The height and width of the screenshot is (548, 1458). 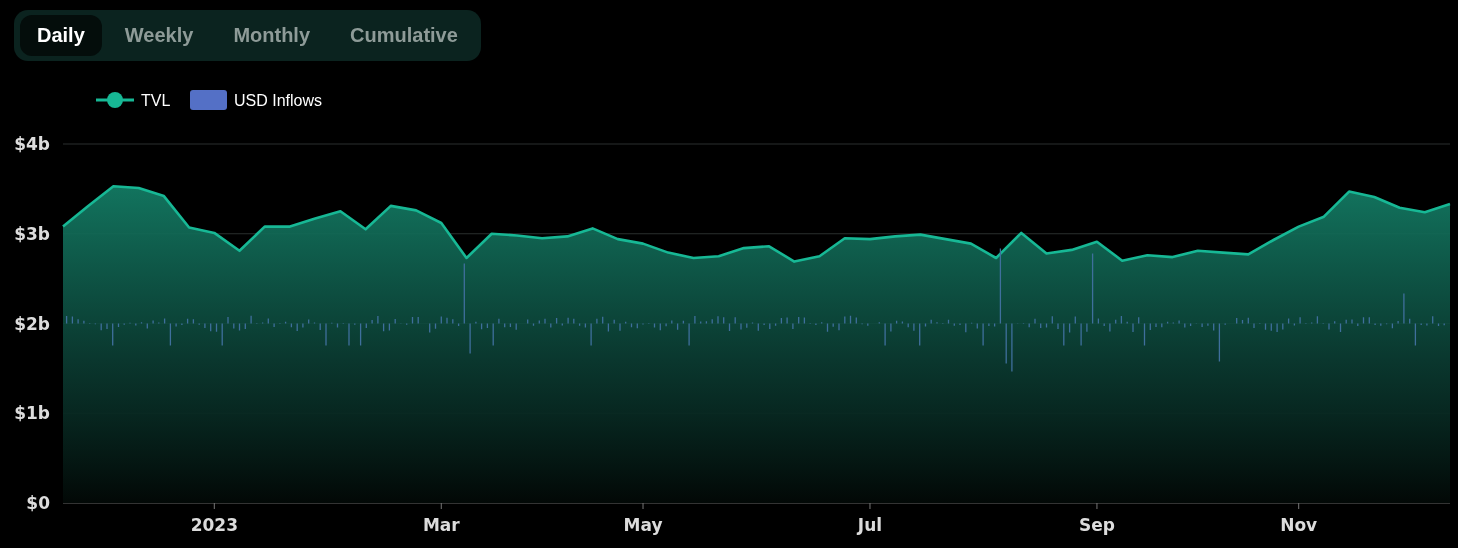 What do you see at coordinates (156, 100) in the screenshot?
I see `legend-label: TVL` at bounding box center [156, 100].